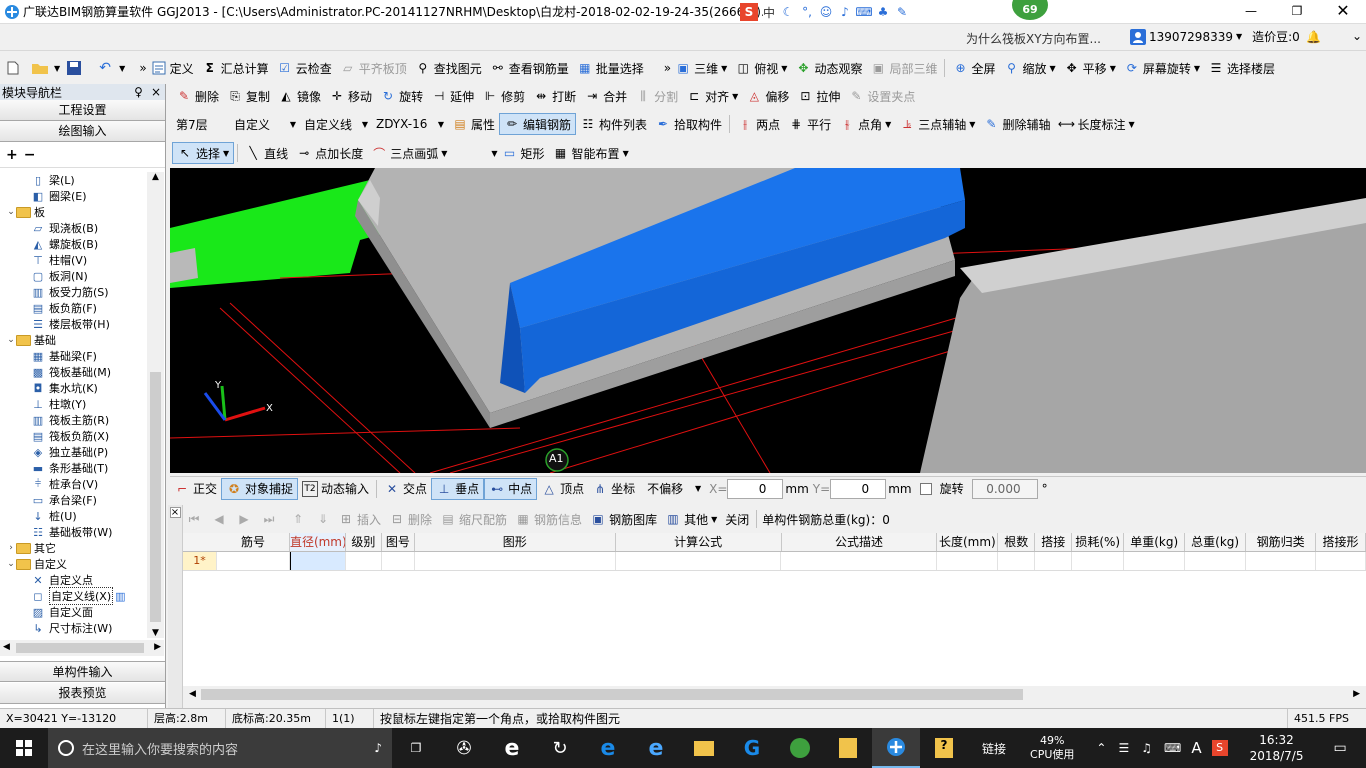 The image size is (1366, 768). I want to click on undo-dropdown-icon: ▼, so click(122, 68).